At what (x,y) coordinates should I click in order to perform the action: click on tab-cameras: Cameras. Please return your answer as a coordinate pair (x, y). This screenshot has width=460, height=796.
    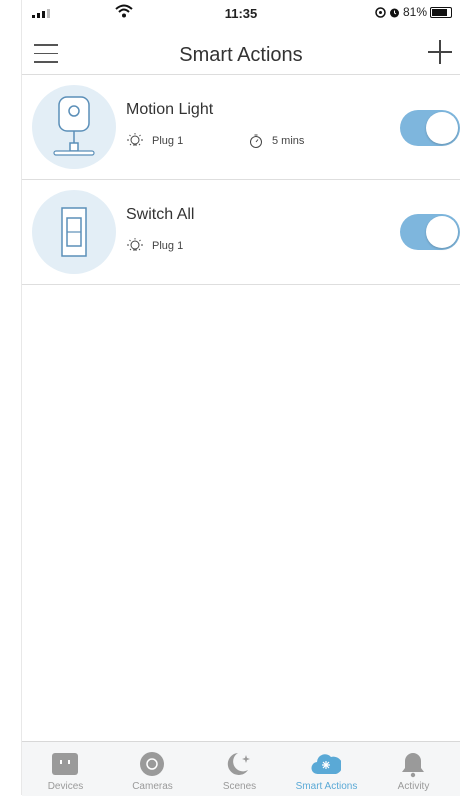
    Looking at the image, I should click on (152, 769).